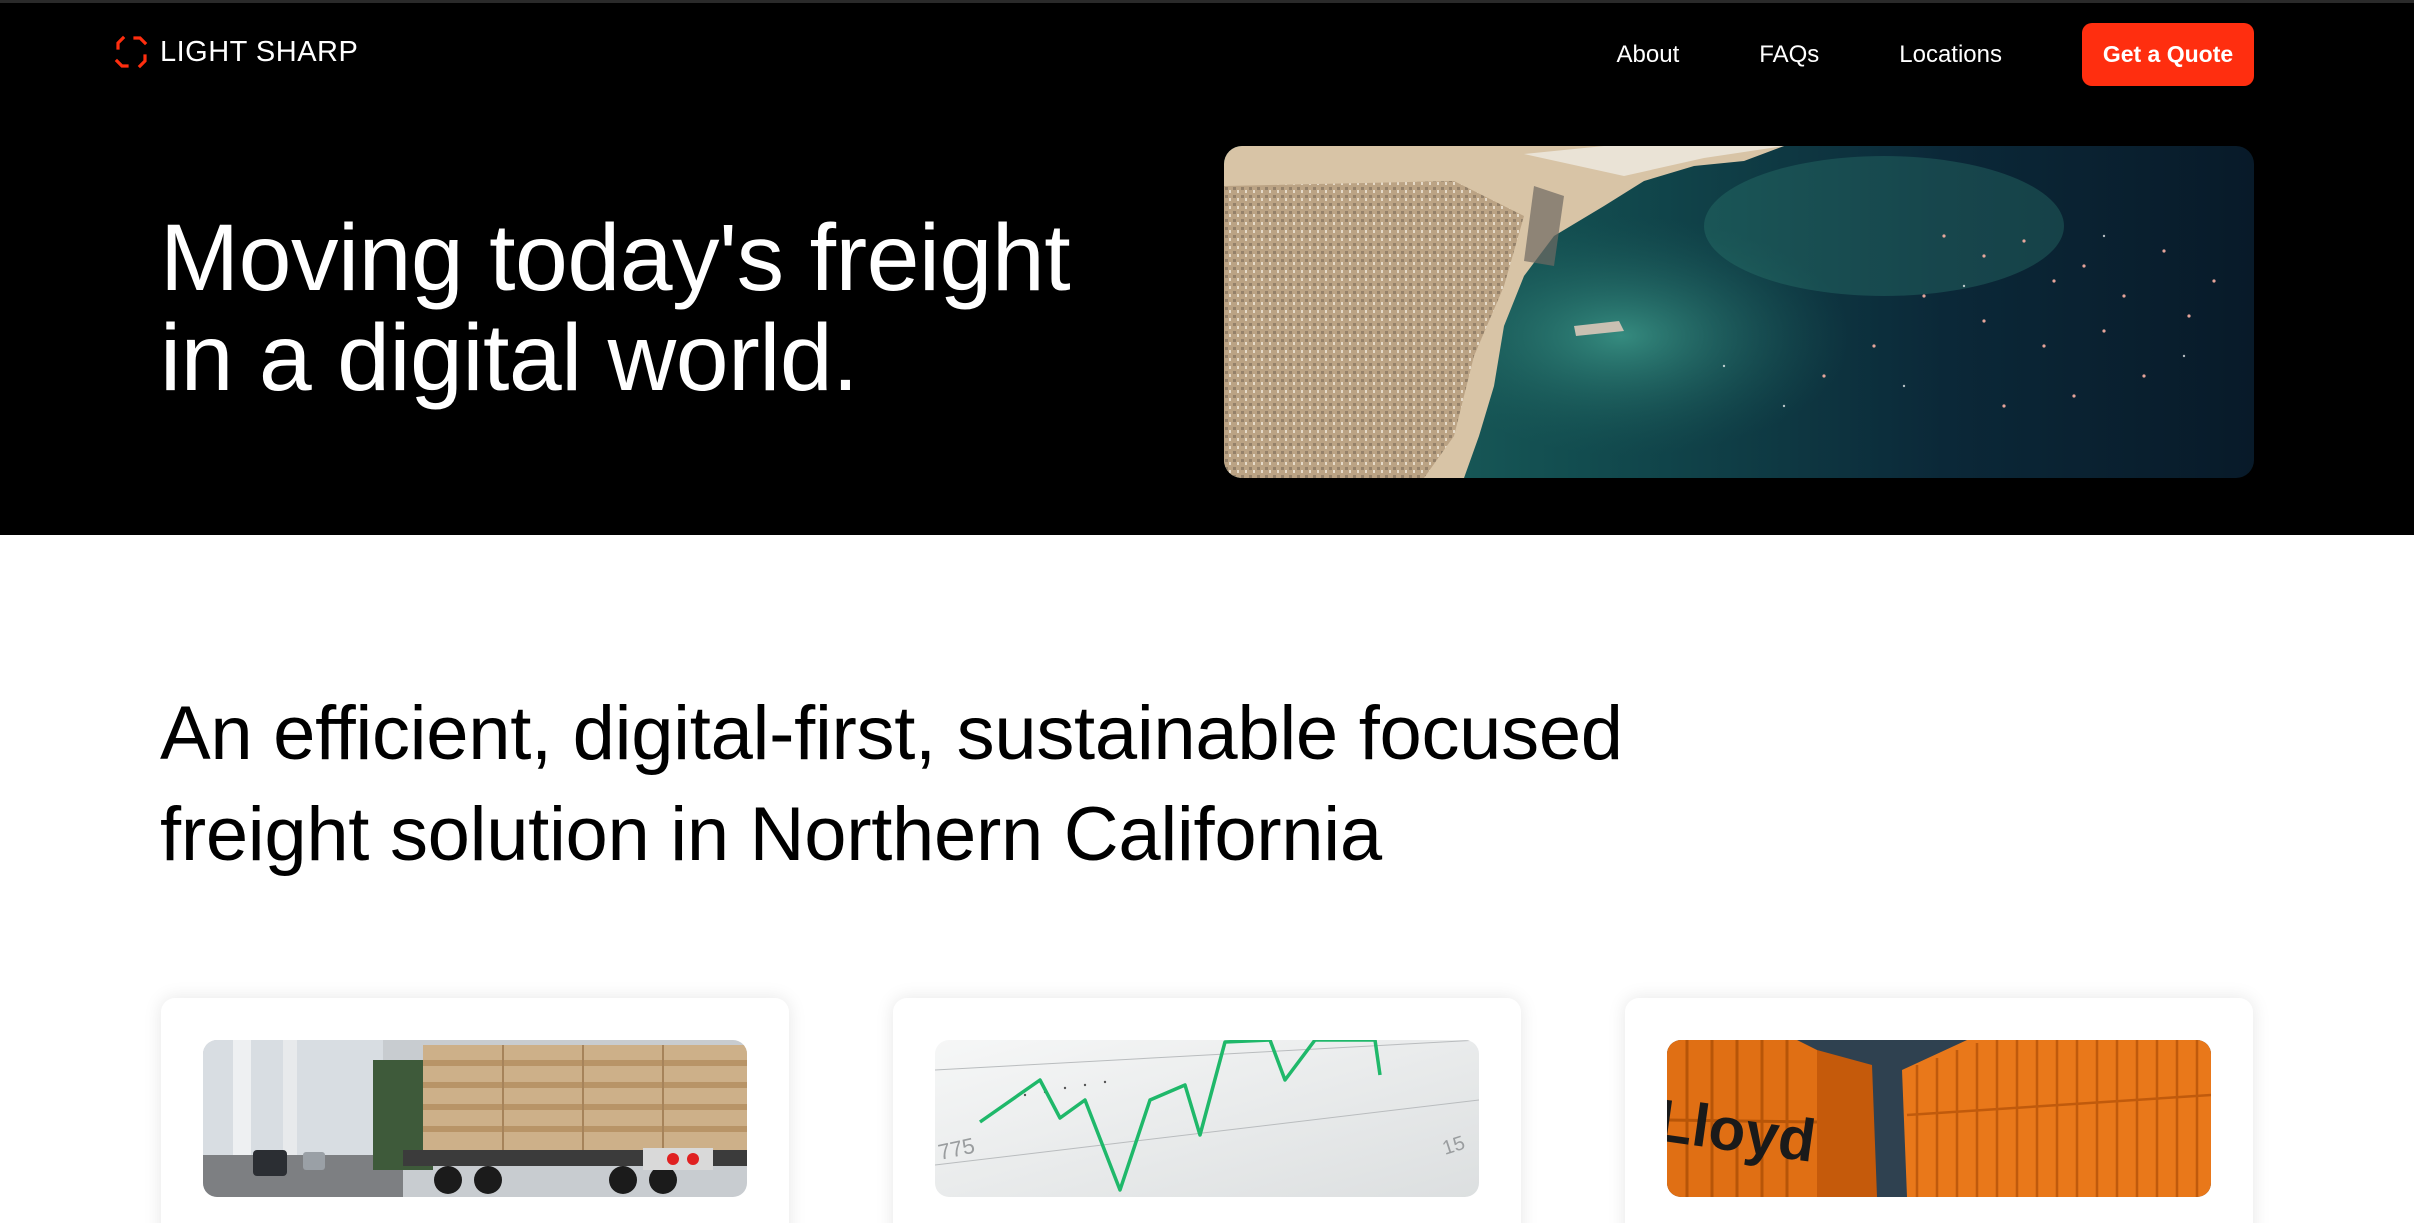 The height and width of the screenshot is (1223, 2414). I want to click on main-nav: About FAQs Locations Get a Quote, so click(1935, 54).